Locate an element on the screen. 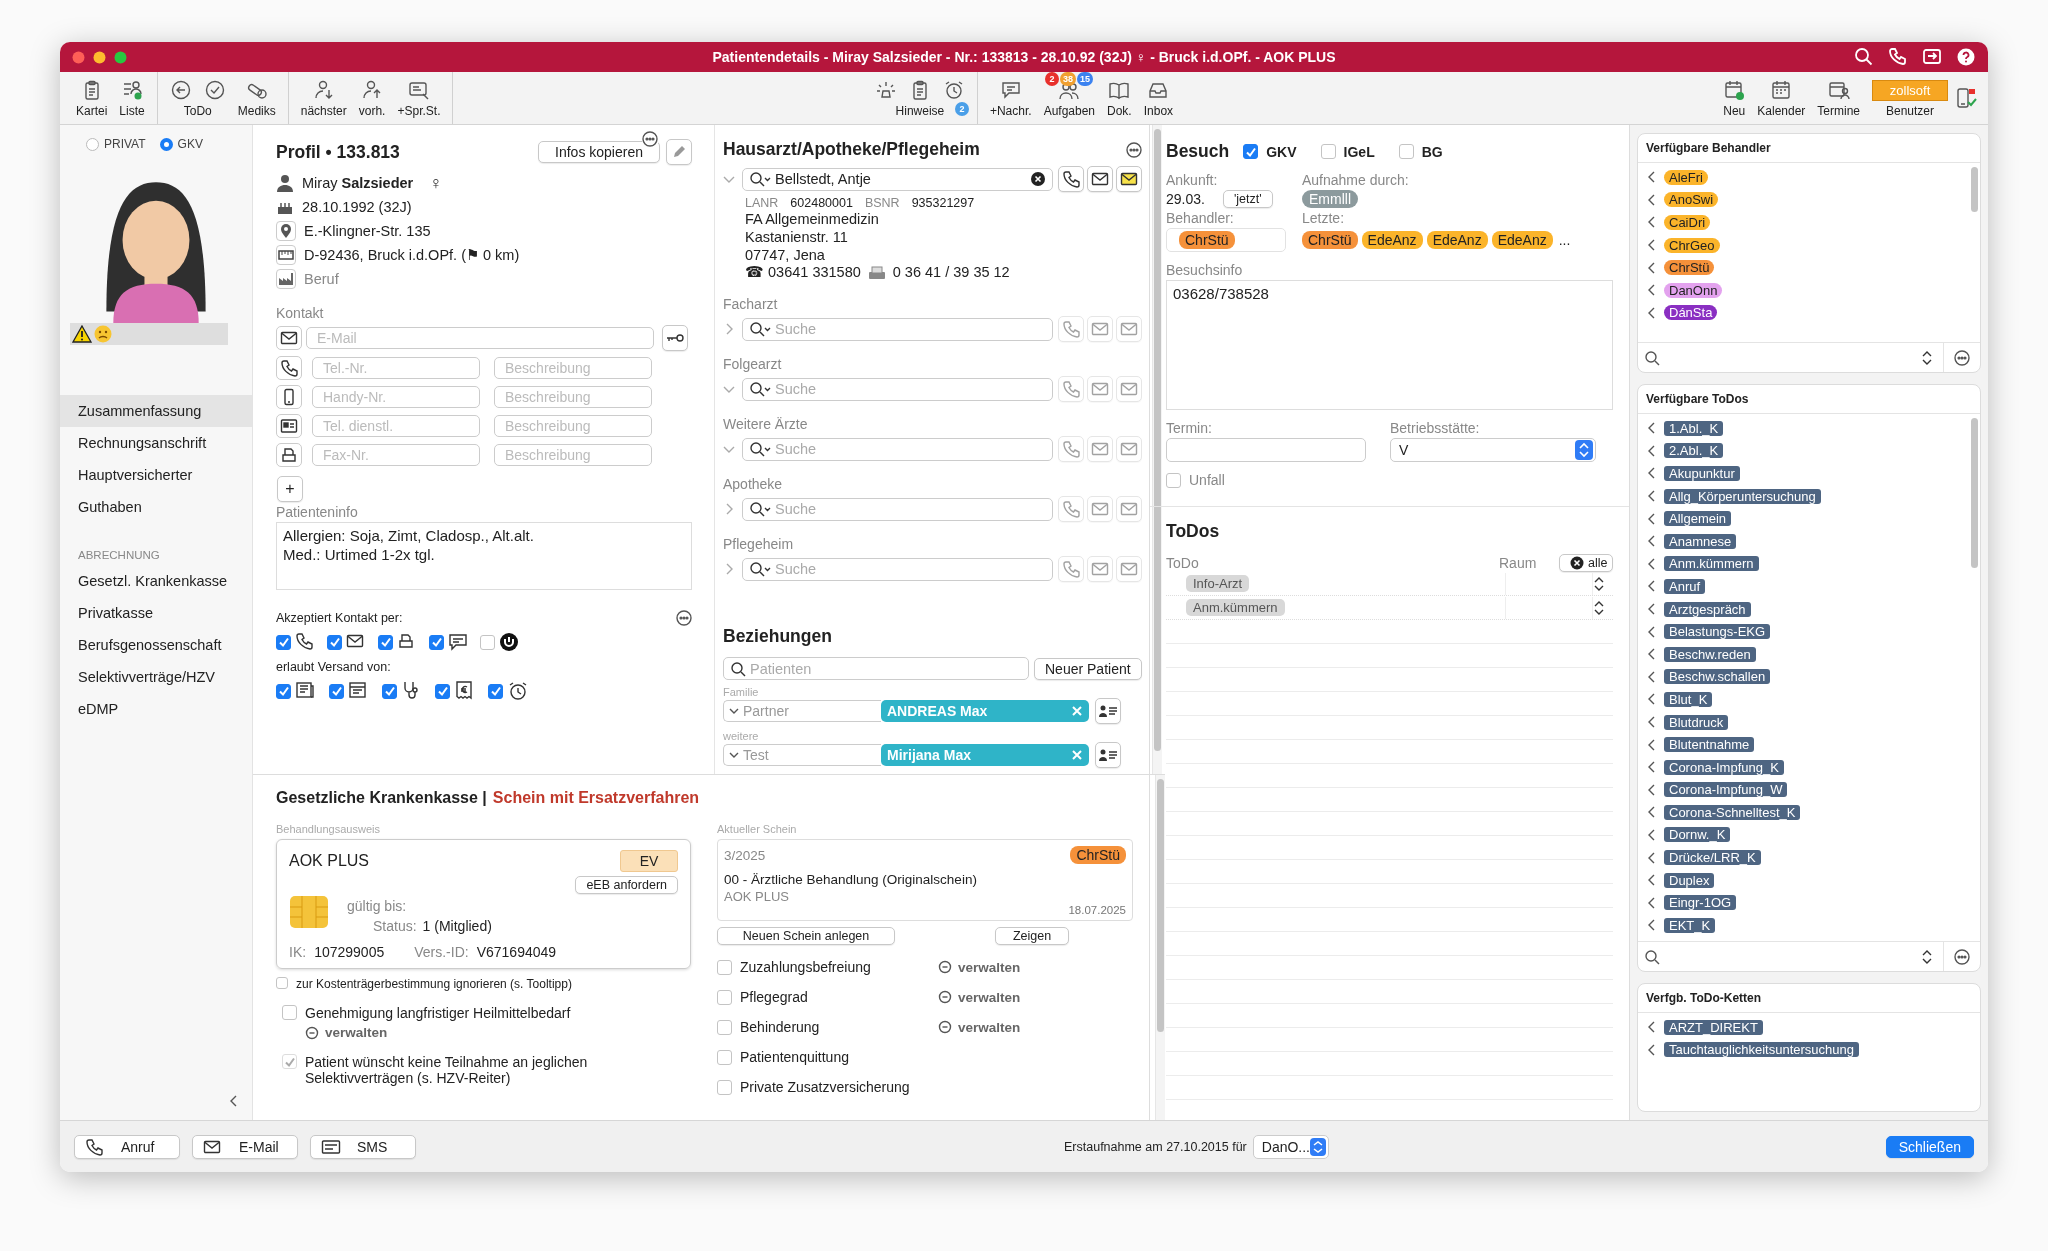 The image size is (2048, 1251). toolbar-button: Neu is located at coordinates (1734, 98).